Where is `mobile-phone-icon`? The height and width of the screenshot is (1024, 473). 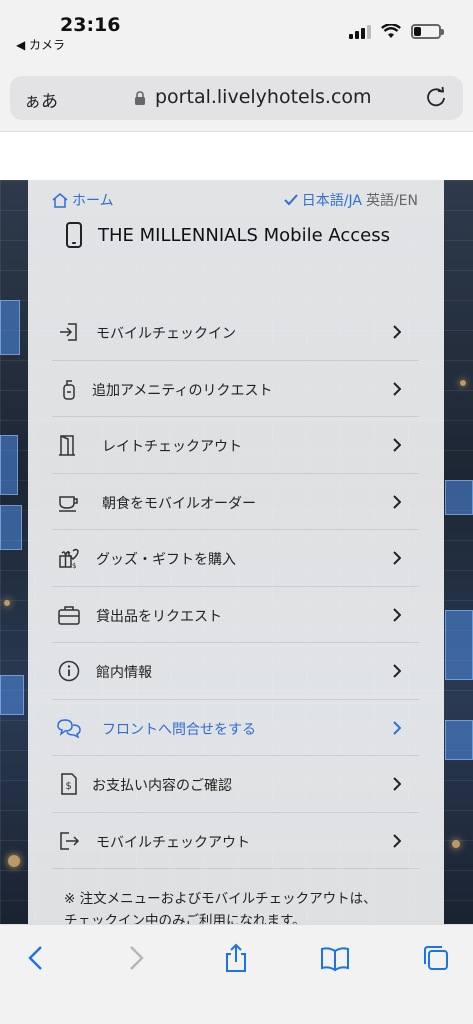
mobile-phone-icon is located at coordinates (74, 235).